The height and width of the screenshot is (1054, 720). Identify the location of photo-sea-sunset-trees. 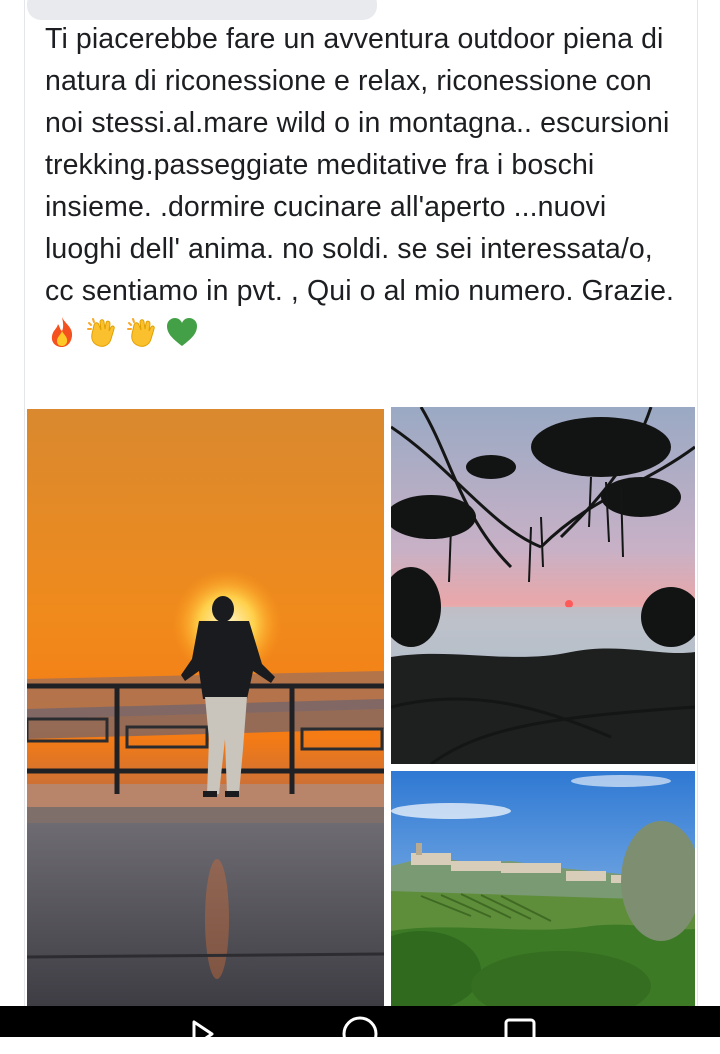
(543, 585).